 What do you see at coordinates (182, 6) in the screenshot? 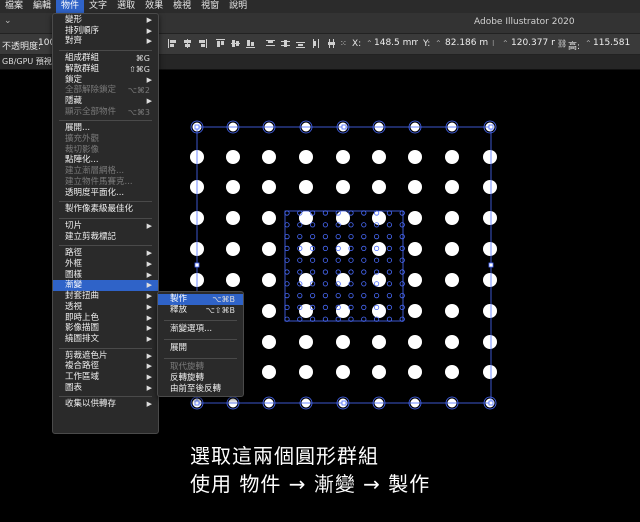
I see `menu-view: 檢視` at bounding box center [182, 6].